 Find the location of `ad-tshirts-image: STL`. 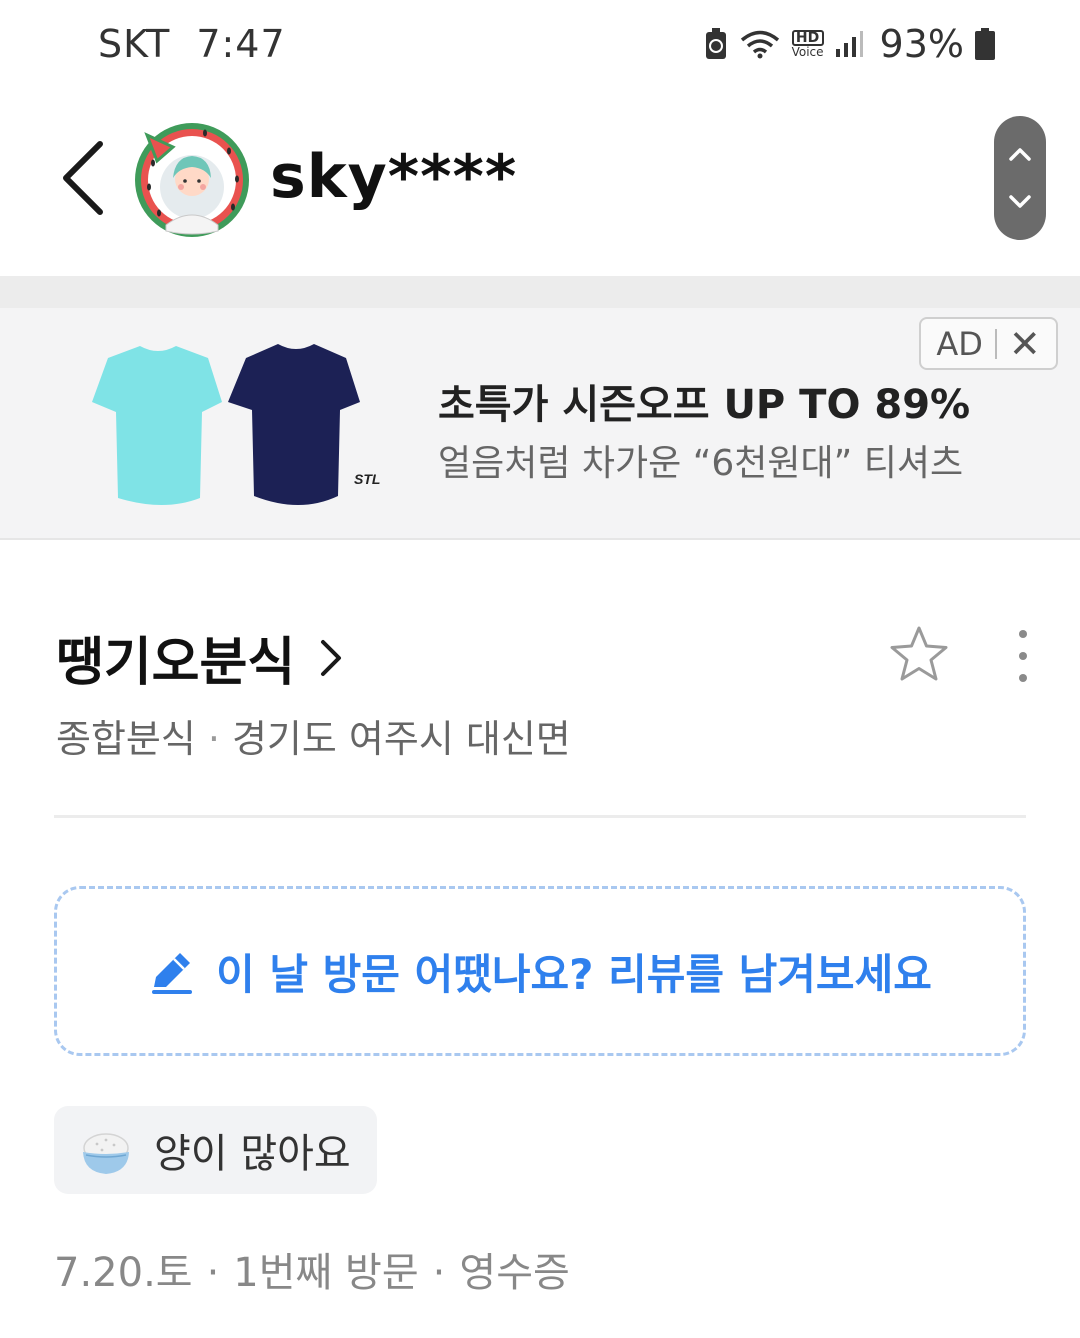

ad-tshirts-image: STL is located at coordinates (236, 424).